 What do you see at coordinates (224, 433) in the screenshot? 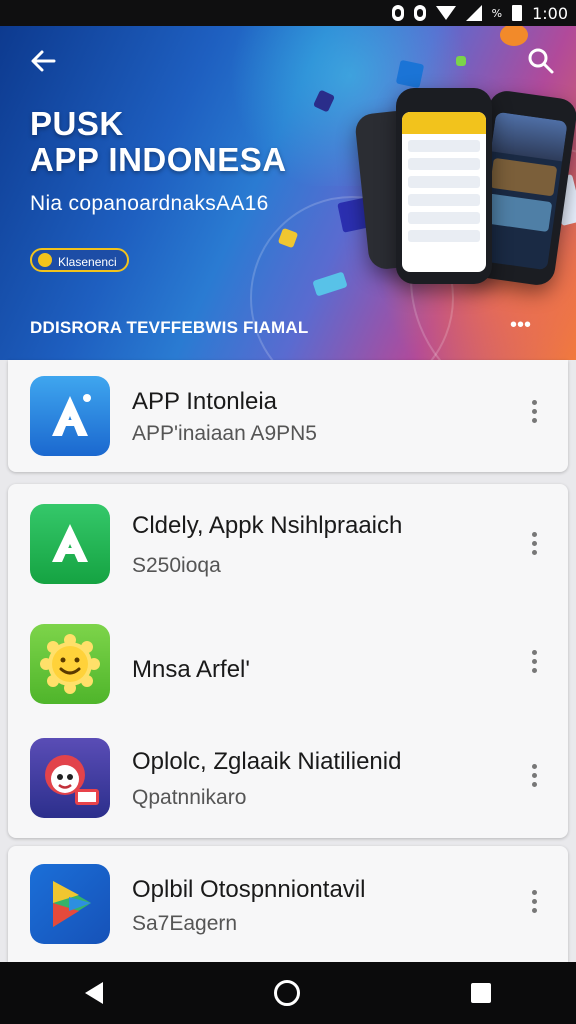
I see `app-subtitle: APP'inaiaan A9PN5` at bounding box center [224, 433].